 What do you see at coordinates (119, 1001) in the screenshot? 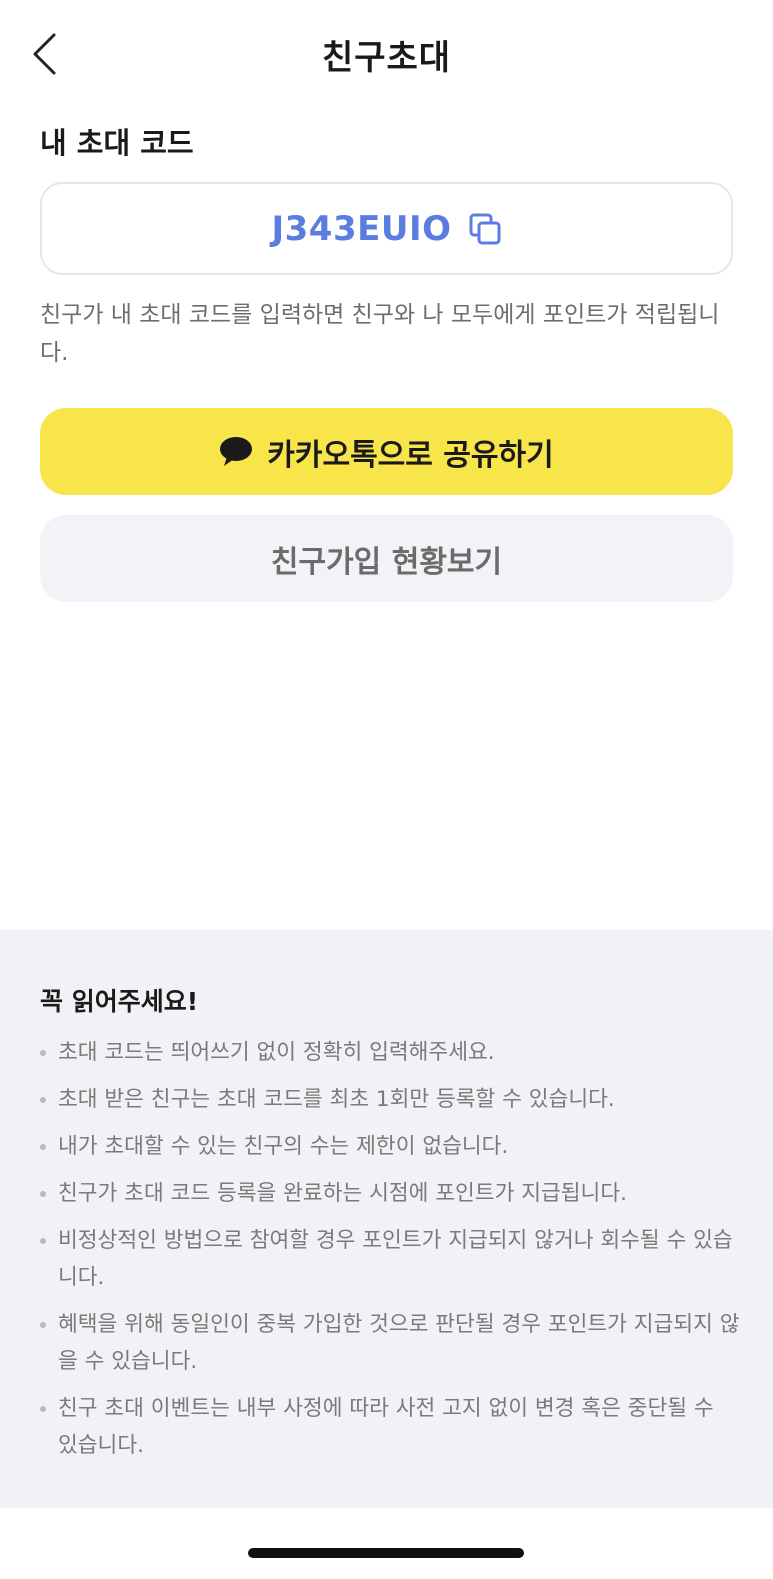
I see `notice-title: 꼭 읽어주세요!` at bounding box center [119, 1001].